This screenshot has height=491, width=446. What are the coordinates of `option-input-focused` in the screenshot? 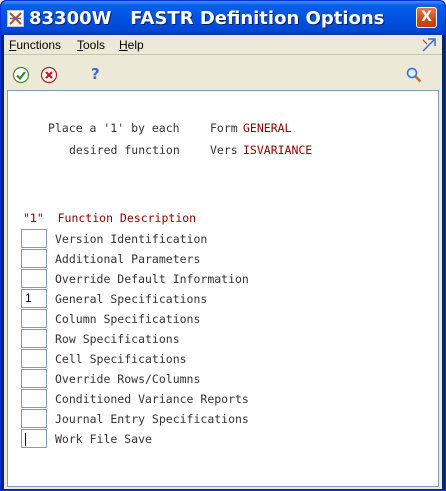 It's located at (34, 438).